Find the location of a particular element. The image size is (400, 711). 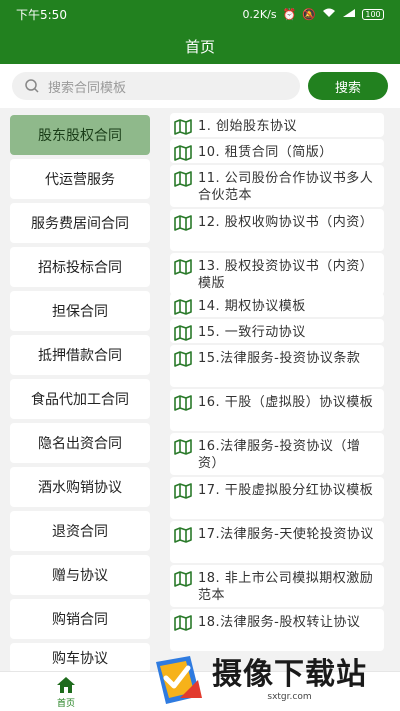

nav-bar: 首页 is located at coordinates (200, 46).